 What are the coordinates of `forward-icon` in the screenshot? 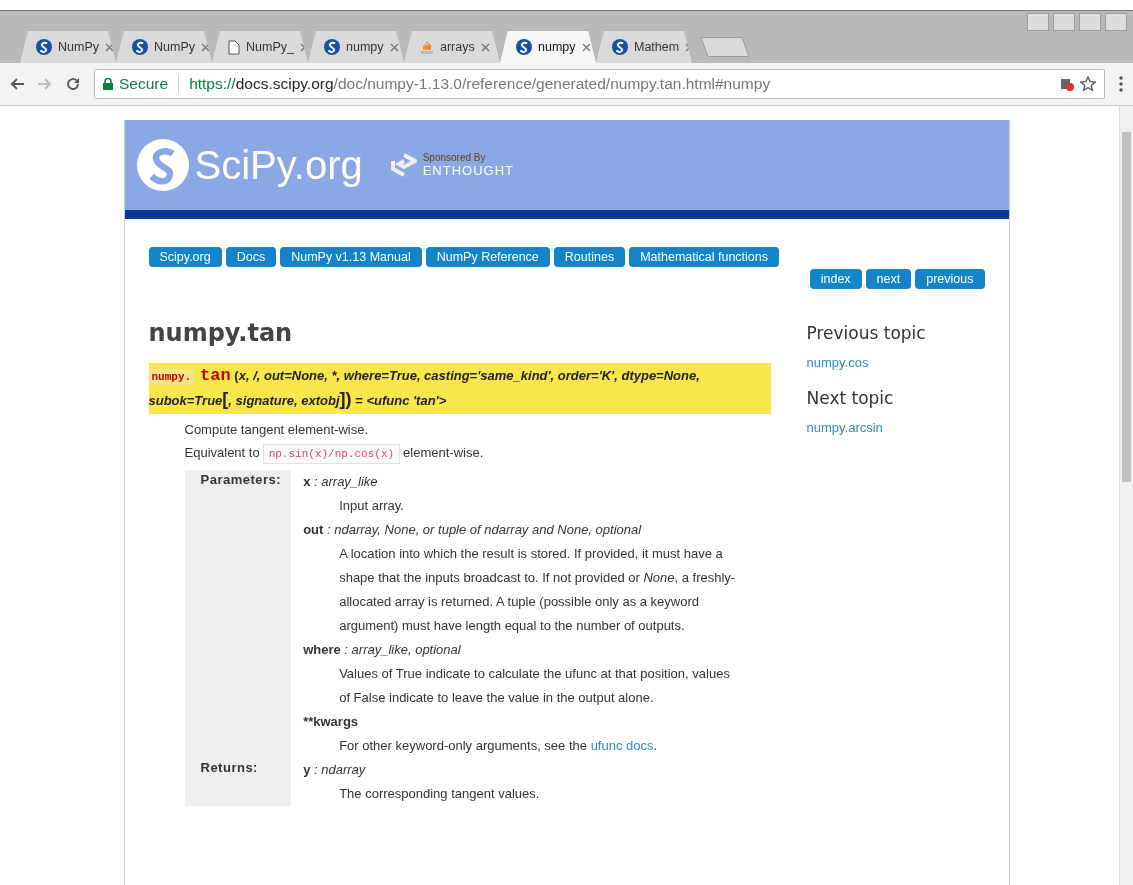 It's located at (45, 84).